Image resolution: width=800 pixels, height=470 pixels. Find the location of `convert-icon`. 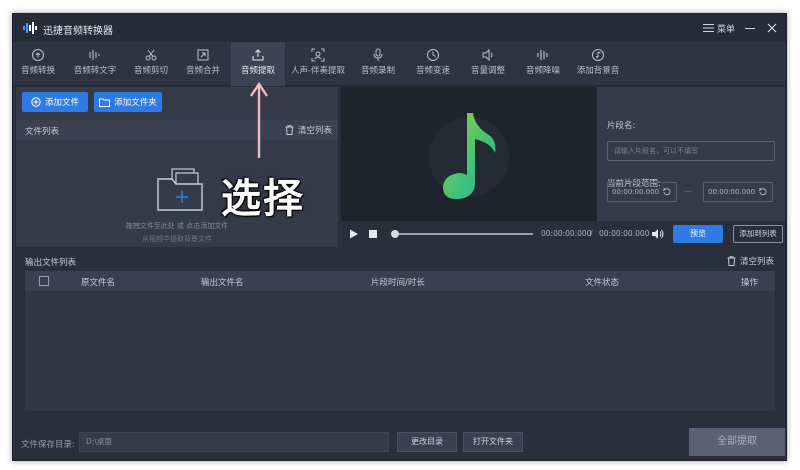

convert-icon is located at coordinates (38, 55).